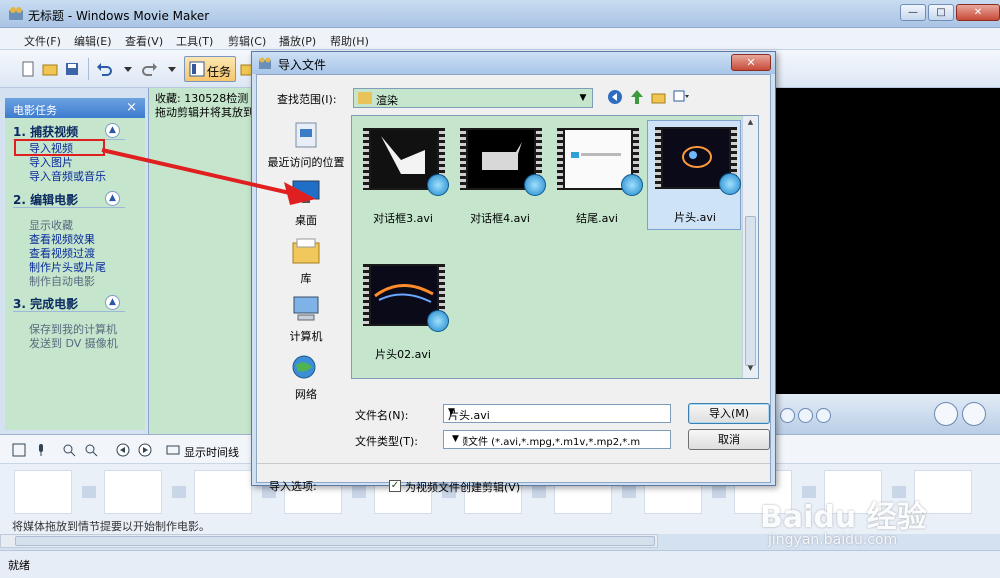  I want to click on place-network: 网络, so click(306, 377).